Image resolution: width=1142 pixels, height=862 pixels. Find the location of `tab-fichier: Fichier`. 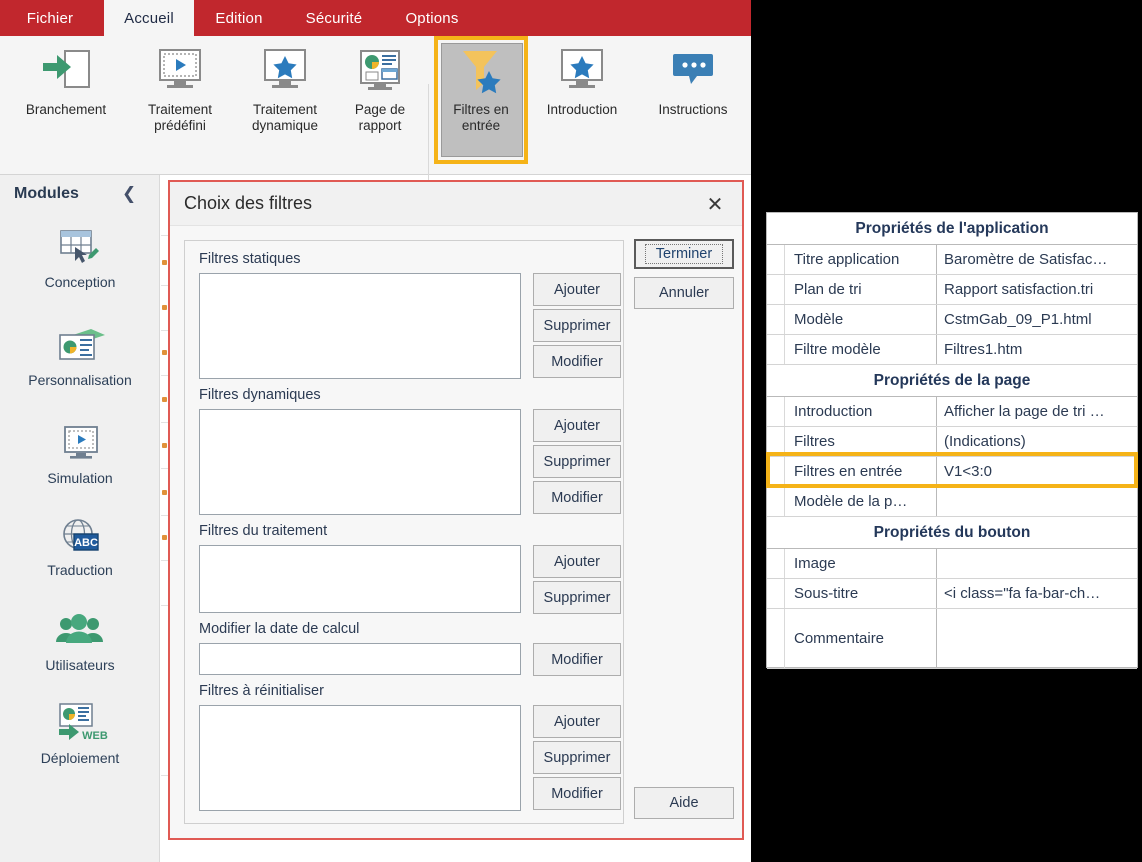

tab-fichier: Fichier is located at coordinates (50, 18).